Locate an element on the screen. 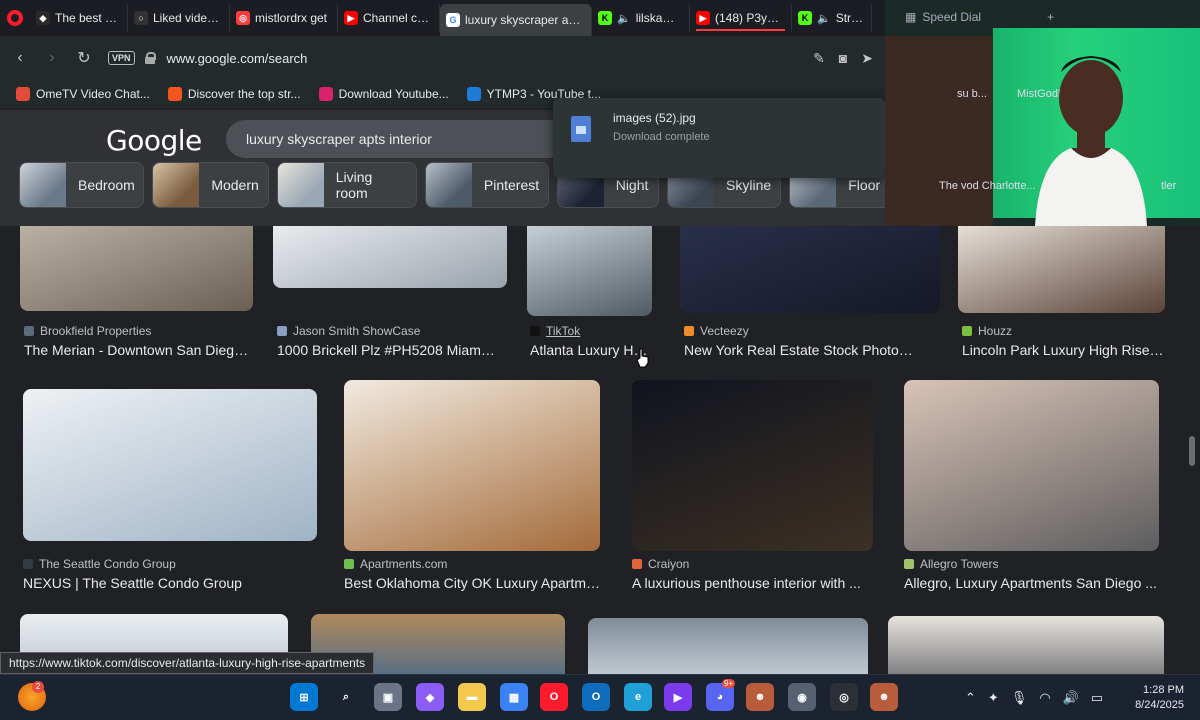 The height and width of the screenshot is (720, 1200). tab-4: ▶ Channel conter is located at coordinates (389, 18).